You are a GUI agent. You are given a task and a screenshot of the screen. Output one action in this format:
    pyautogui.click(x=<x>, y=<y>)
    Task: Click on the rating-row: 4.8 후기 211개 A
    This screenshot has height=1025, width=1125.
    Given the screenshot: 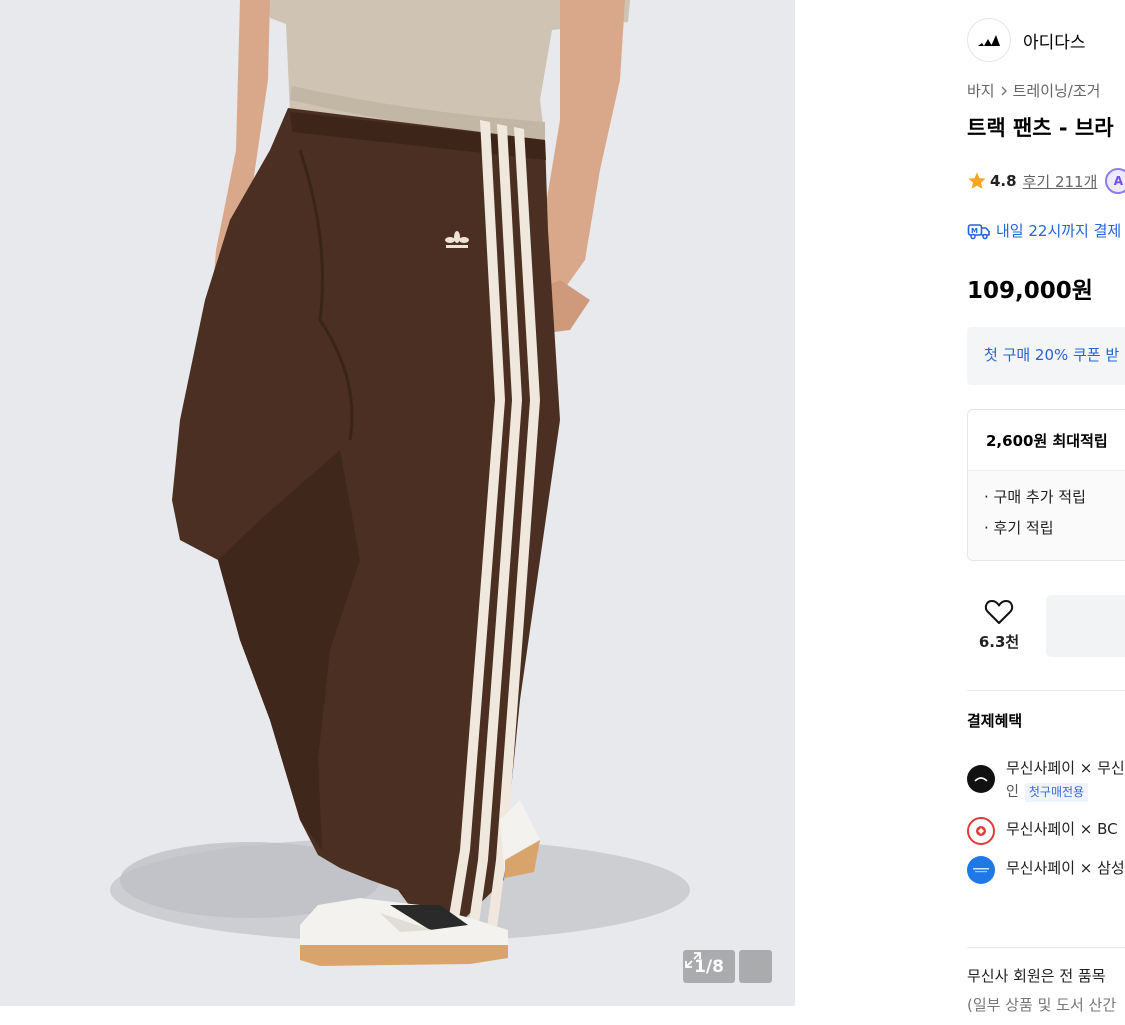 What is the action you would take?
    pyautogui.click(x=1046, y=181)
    